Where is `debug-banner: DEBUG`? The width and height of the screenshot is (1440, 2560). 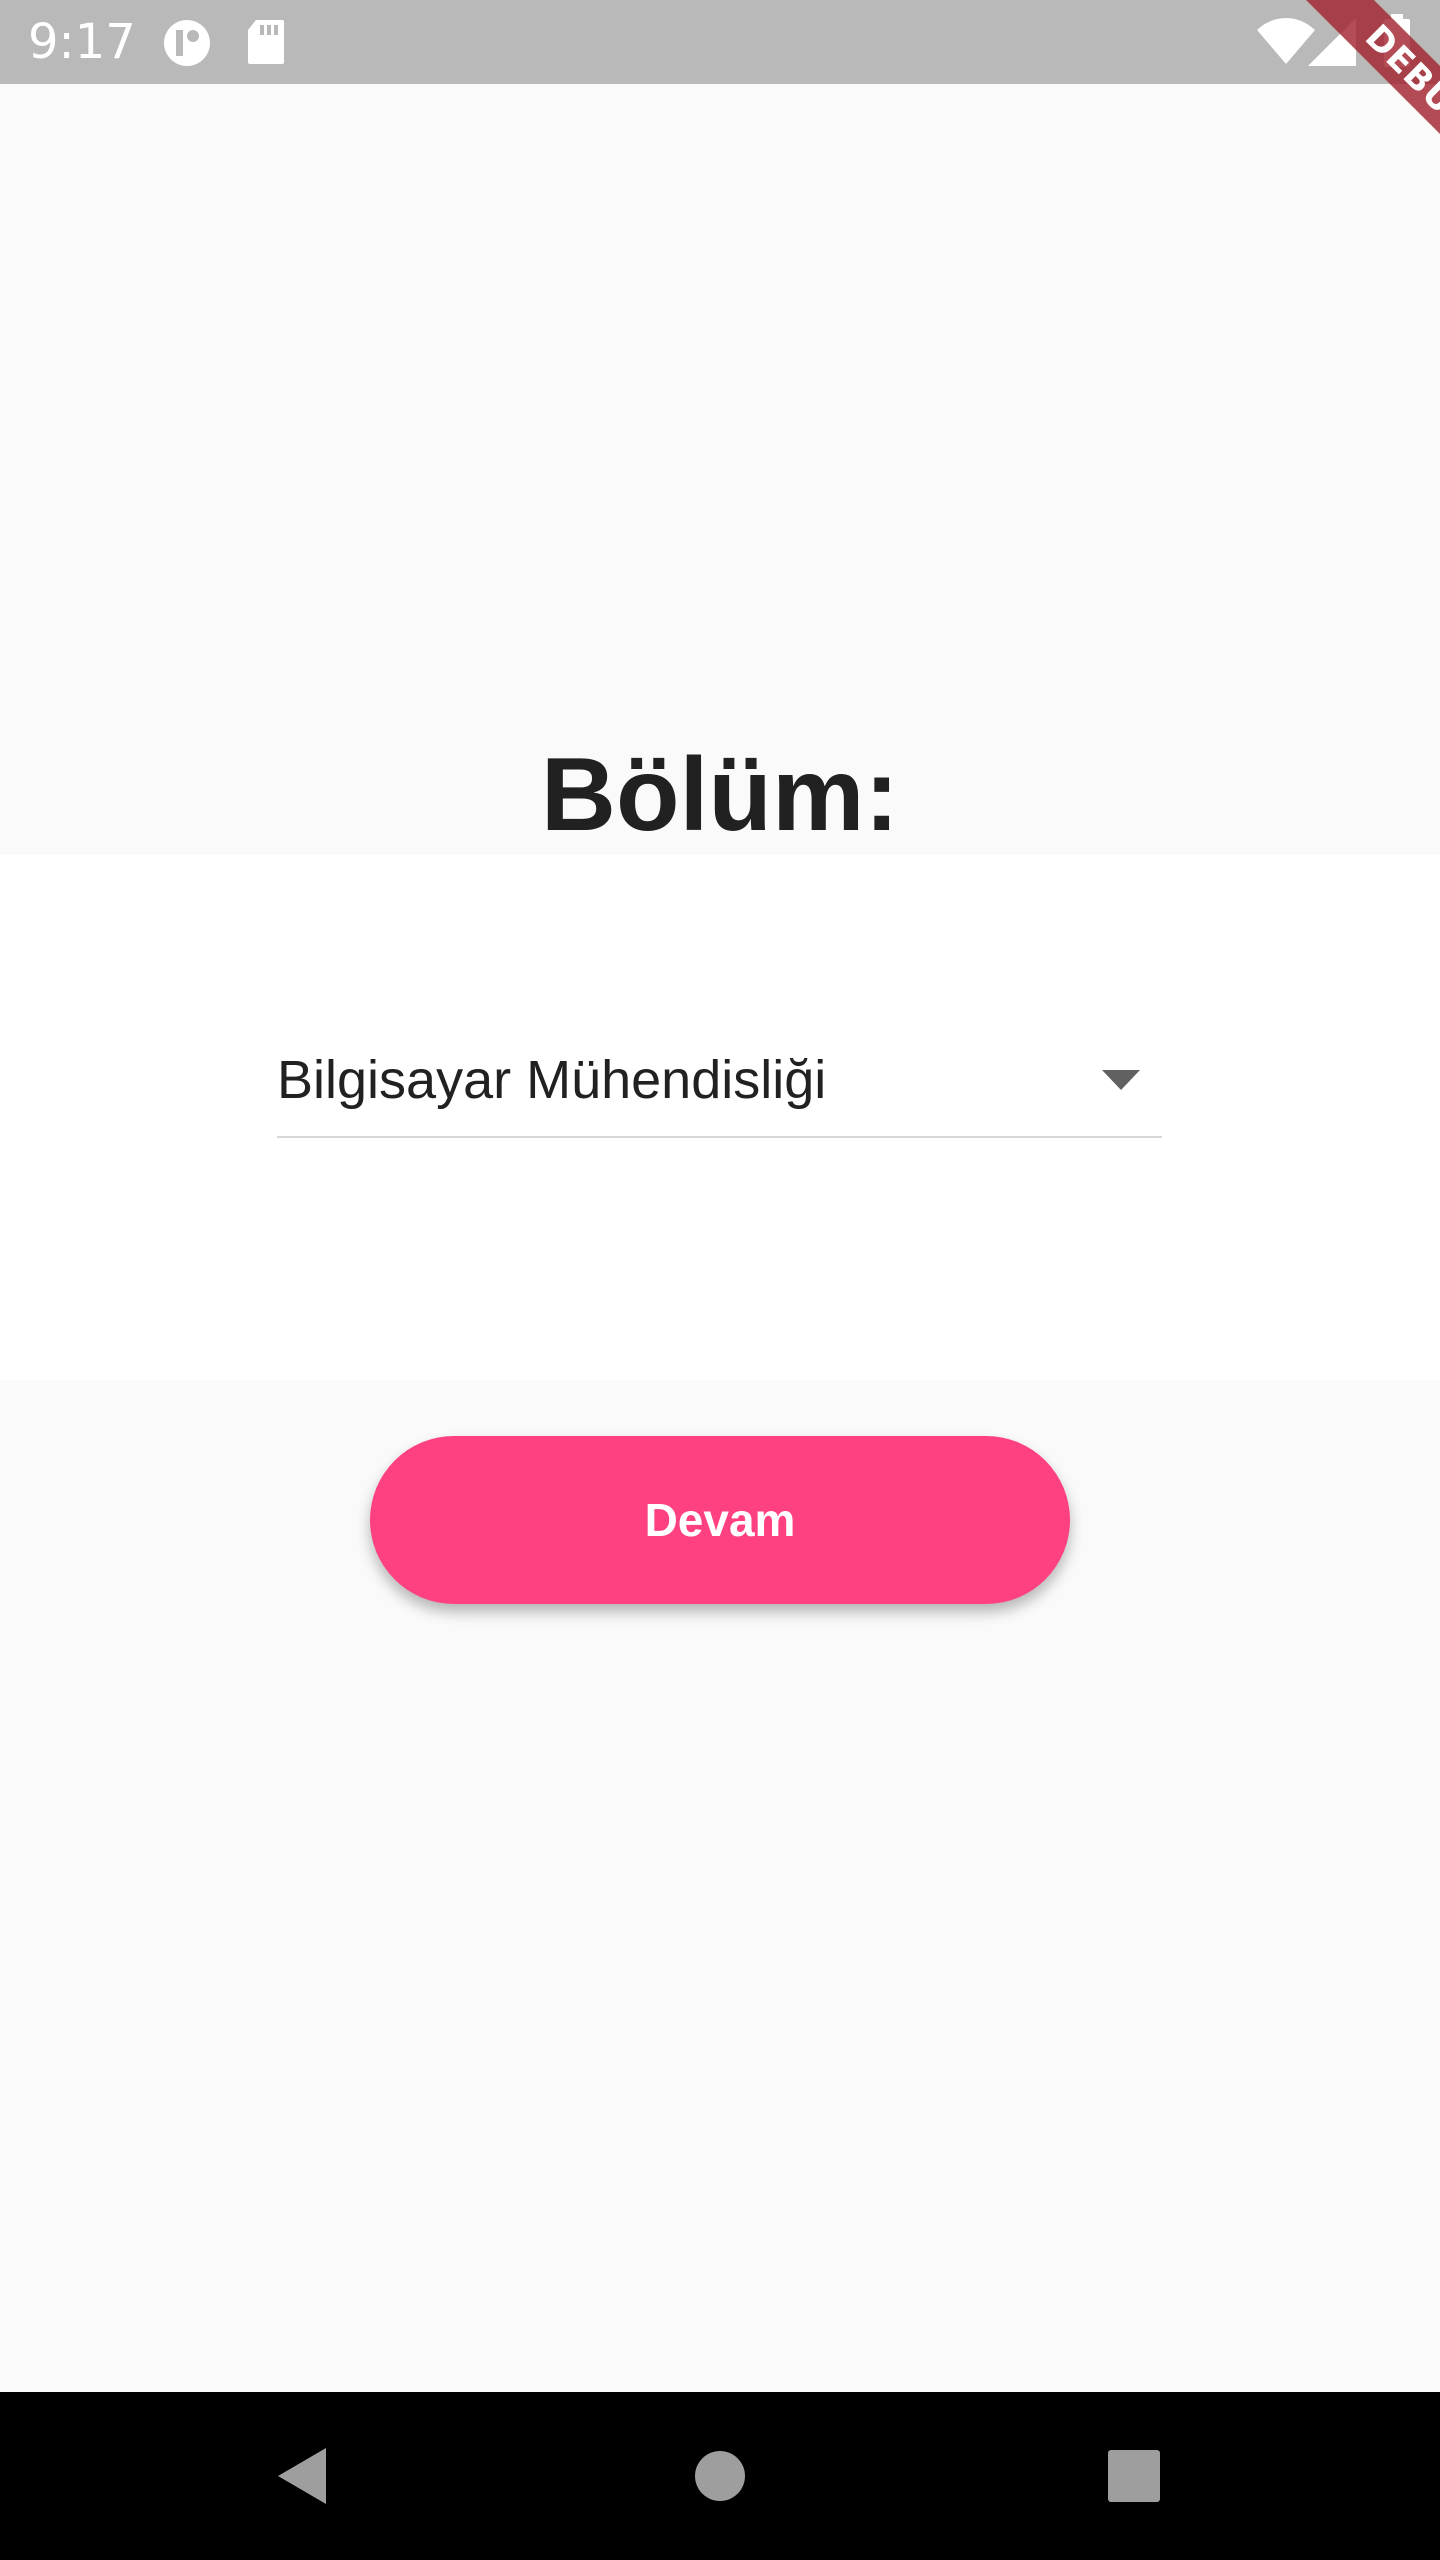 debug-banner: DEBUG is located at coordinates (1330, 110).